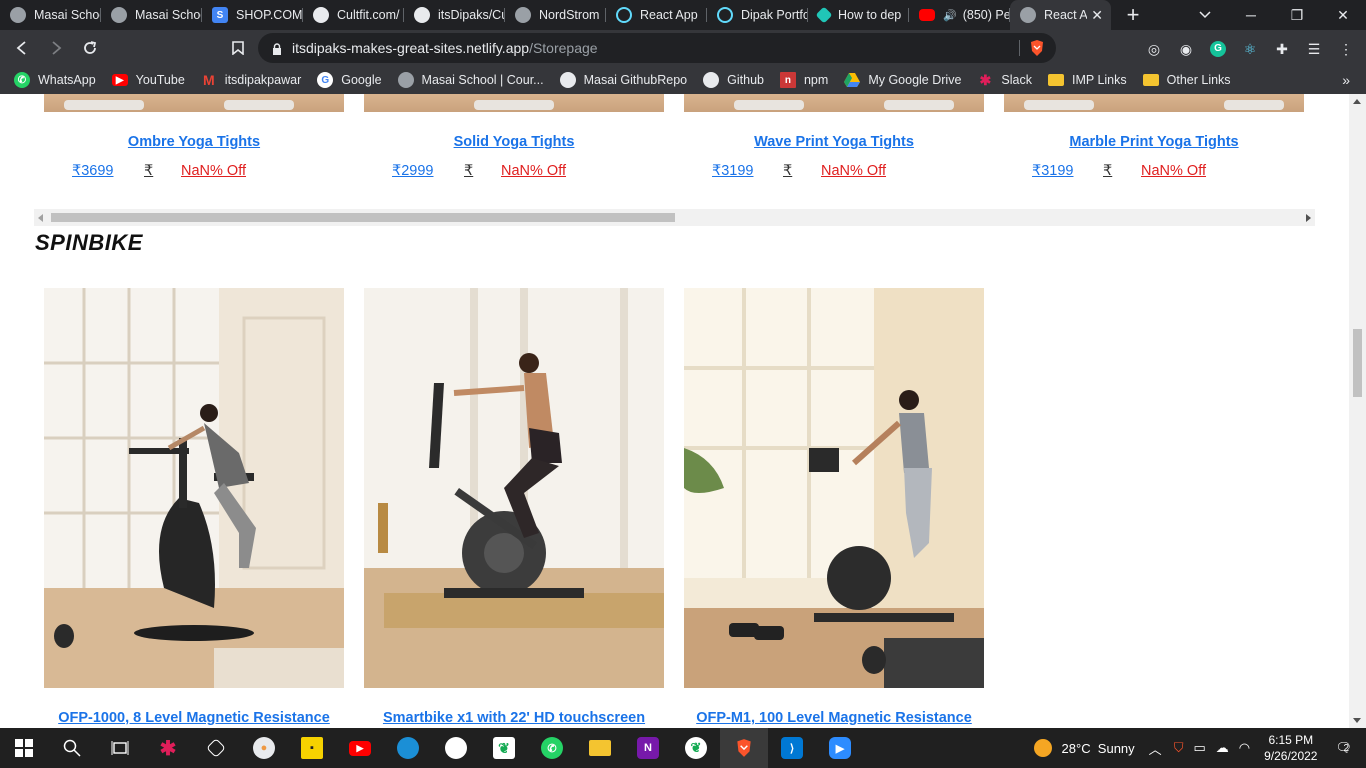 The width and height of the screenshot is (1366, 768). I want to click on brave-tray-icon: ⛉, so click(1179, 748).